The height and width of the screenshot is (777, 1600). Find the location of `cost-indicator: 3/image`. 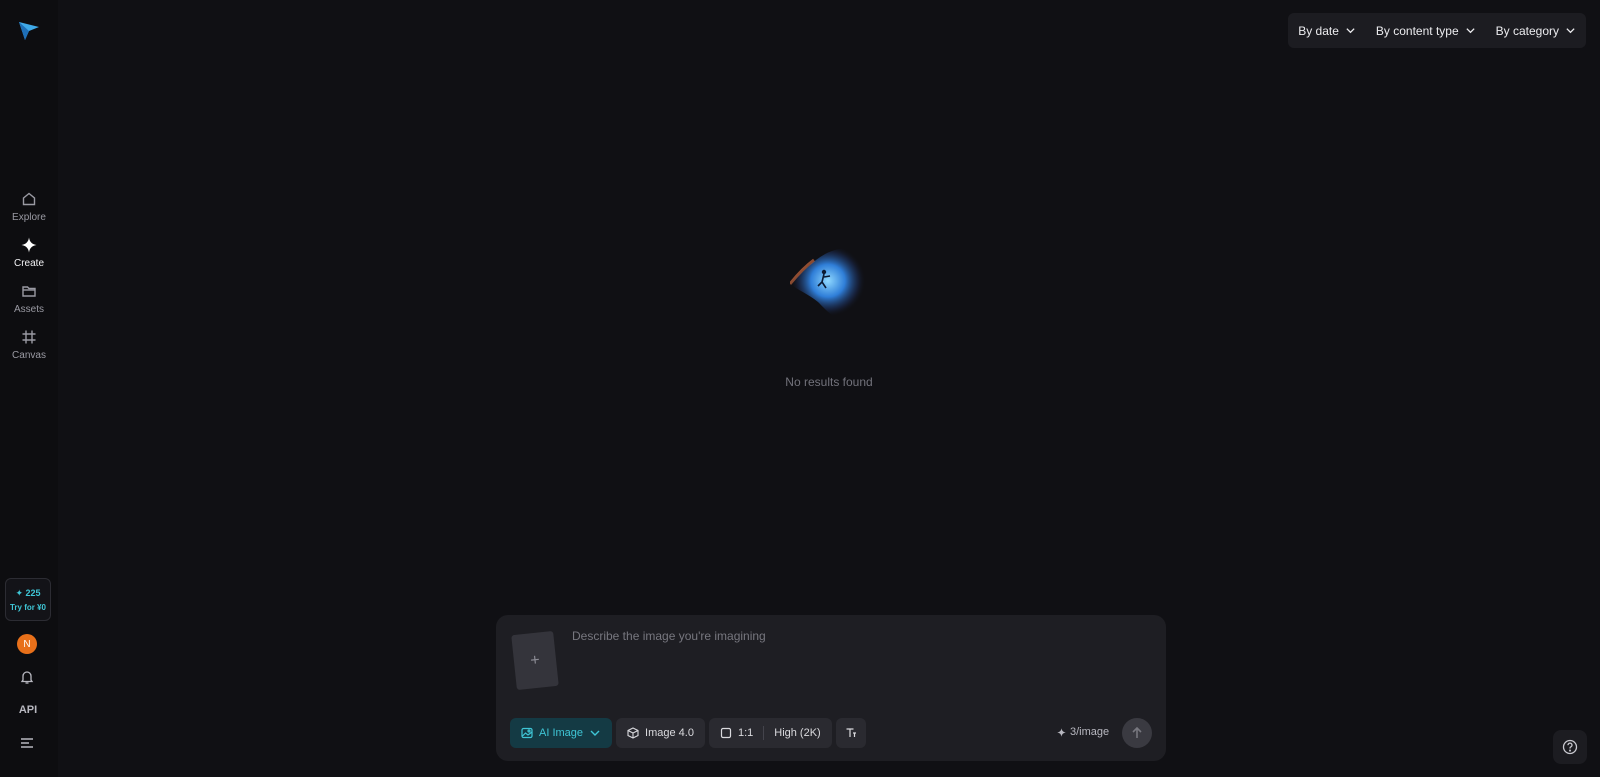

cost-indicator: 3/image is located at coordinates (1083, 732).